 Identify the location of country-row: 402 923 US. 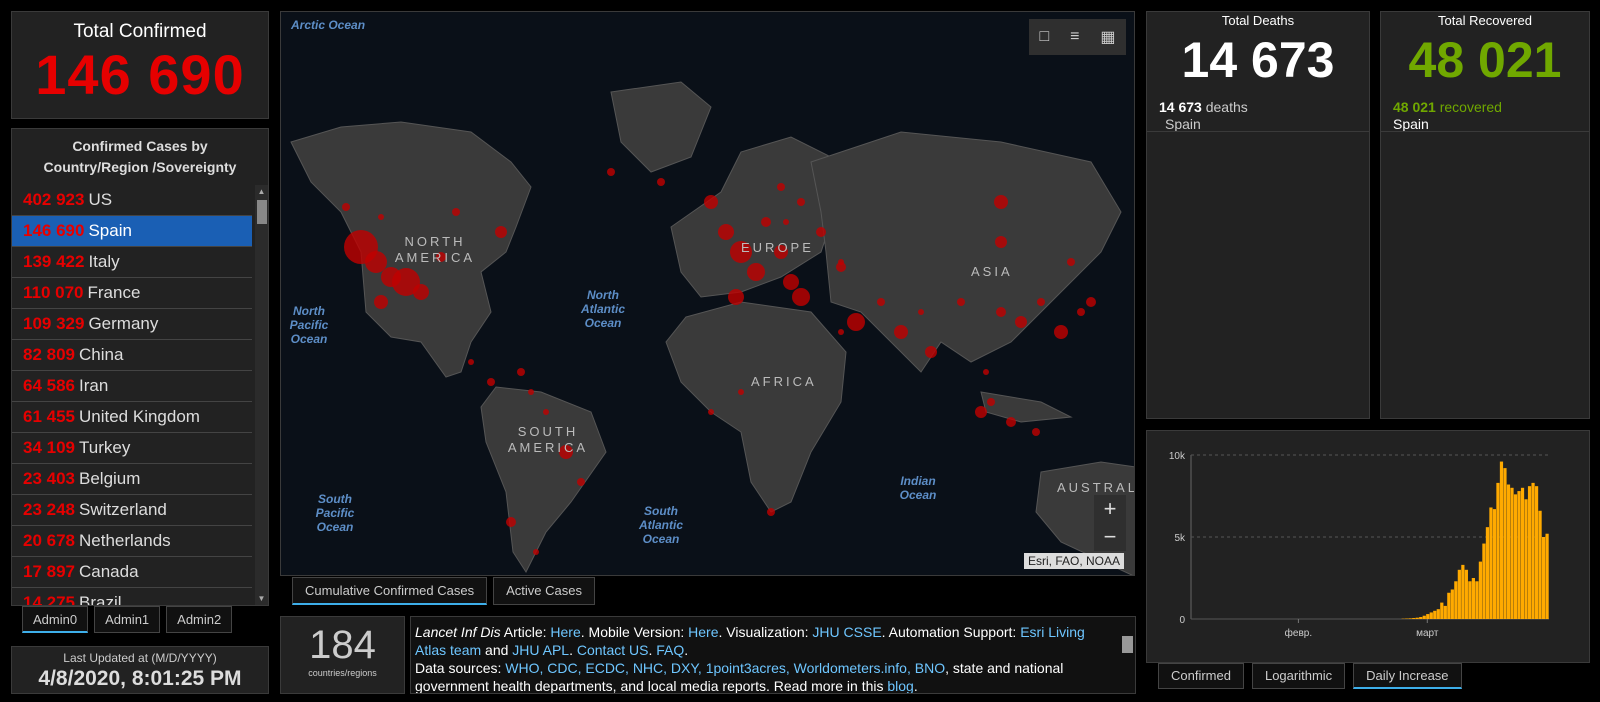
(132, 200).